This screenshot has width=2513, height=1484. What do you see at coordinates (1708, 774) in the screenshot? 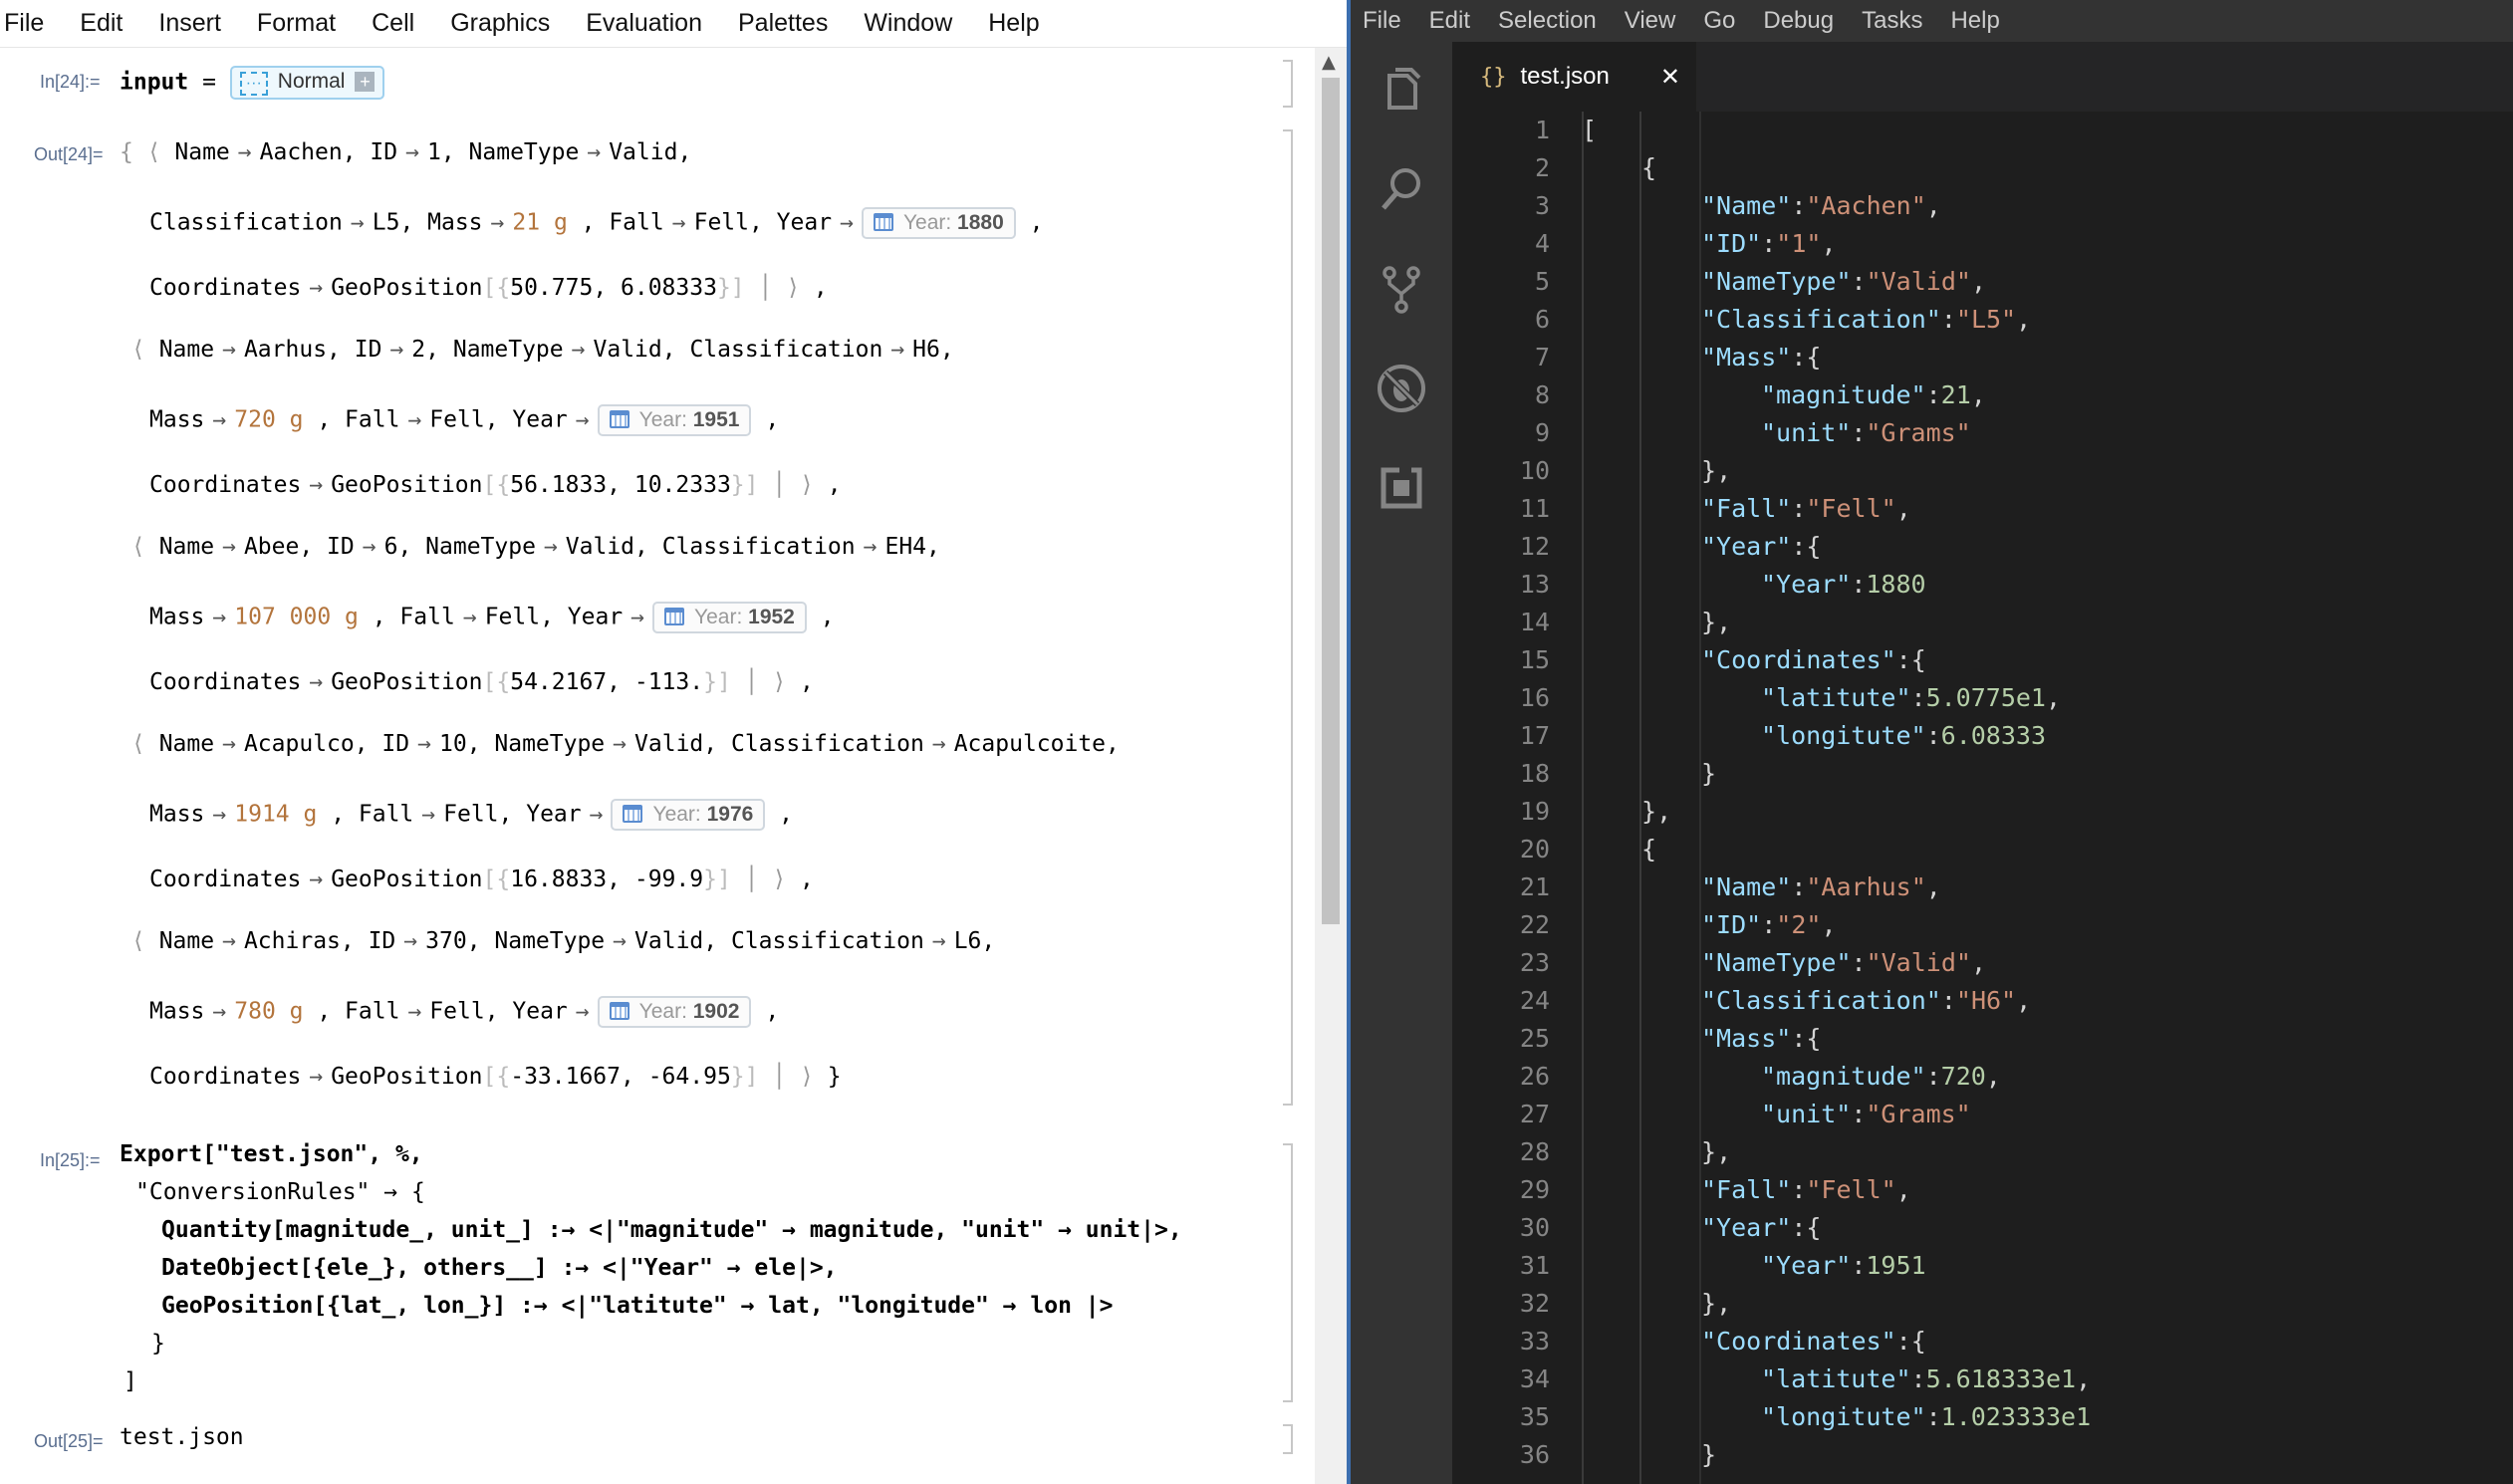
I see `line-content: }` at bounding box center [1708, 774].